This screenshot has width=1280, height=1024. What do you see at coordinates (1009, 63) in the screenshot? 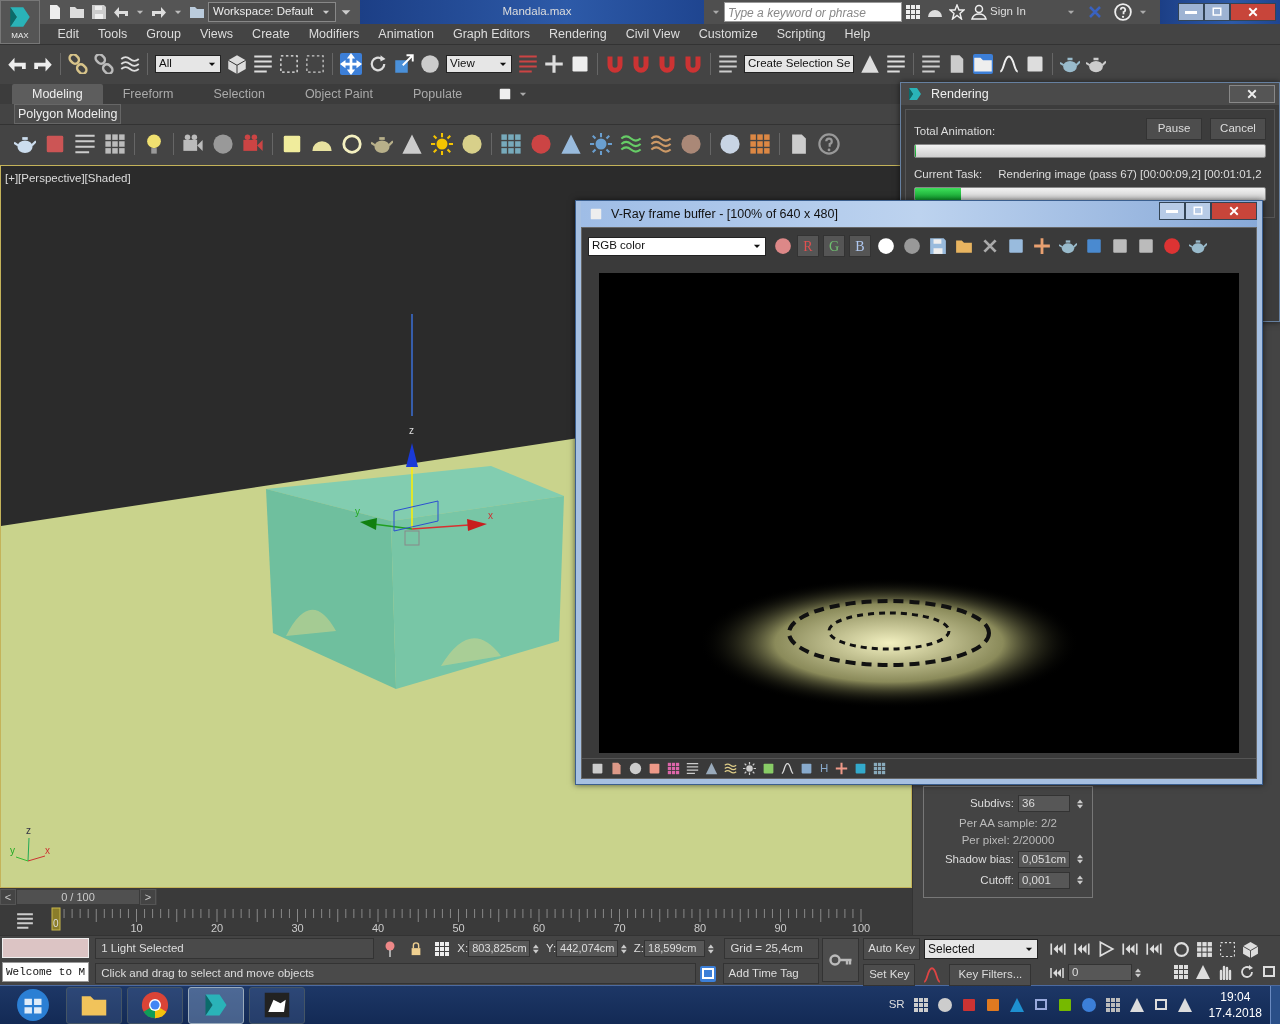
I see `curve-graph-icon` at bounding box center [1009, 63].